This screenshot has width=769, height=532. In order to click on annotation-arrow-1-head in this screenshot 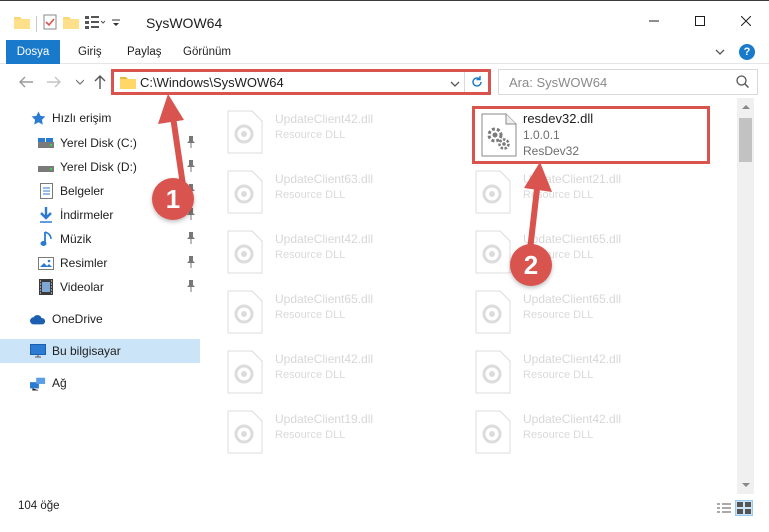, I will do `click(171, 109)`.